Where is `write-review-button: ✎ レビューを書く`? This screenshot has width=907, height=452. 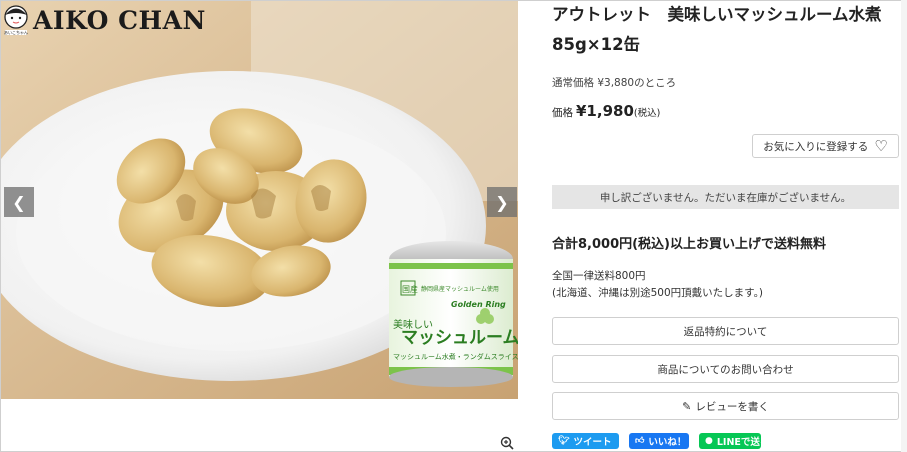
write-review-button: ✎ レビューを書く is located at coordinates (725, 406).